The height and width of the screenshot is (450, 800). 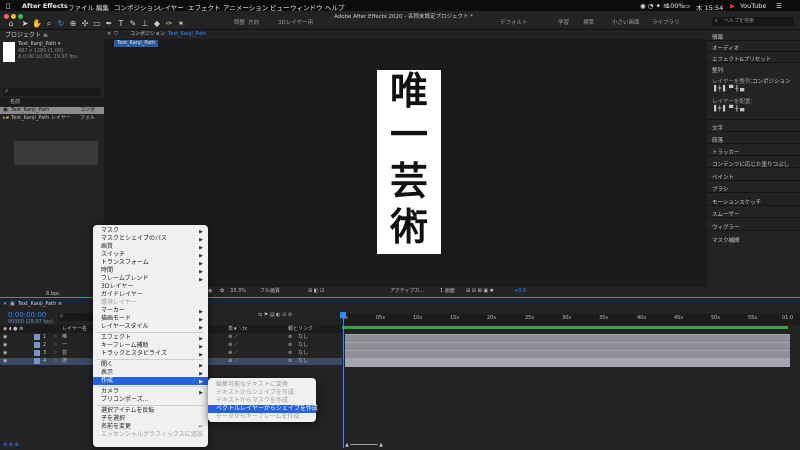 What do you see at coordinates (150, 311) in the screenshot?
I see `context-menu-item: マーカー ▶` at bounding box center [150, 311].